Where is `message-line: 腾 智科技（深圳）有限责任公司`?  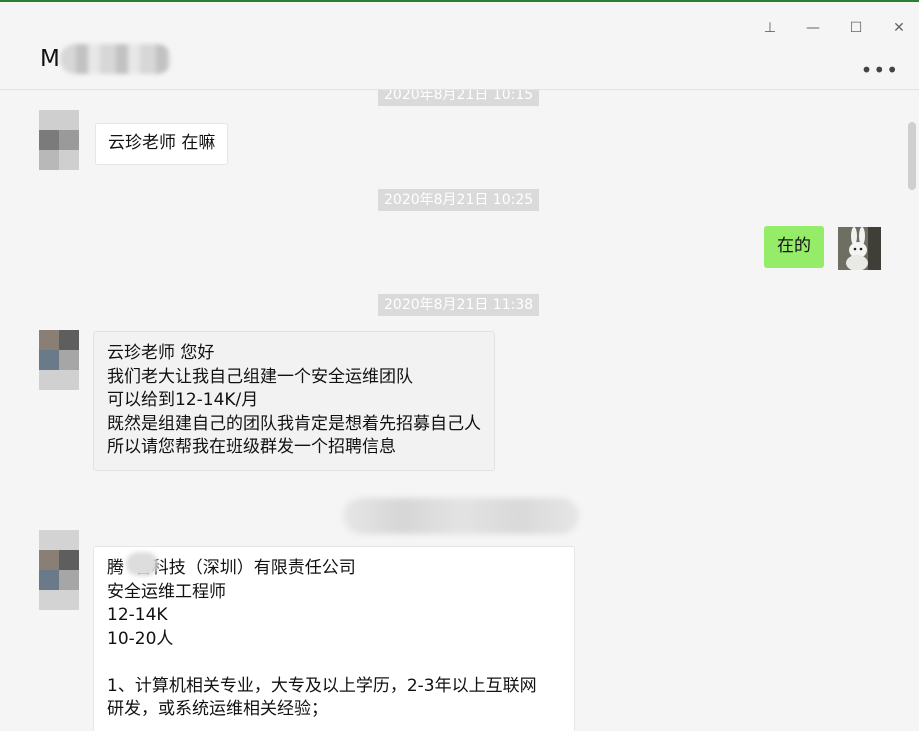 message-line: 腾 智科技（深圳）有限责任公司 is located at coordinates (231, 568).